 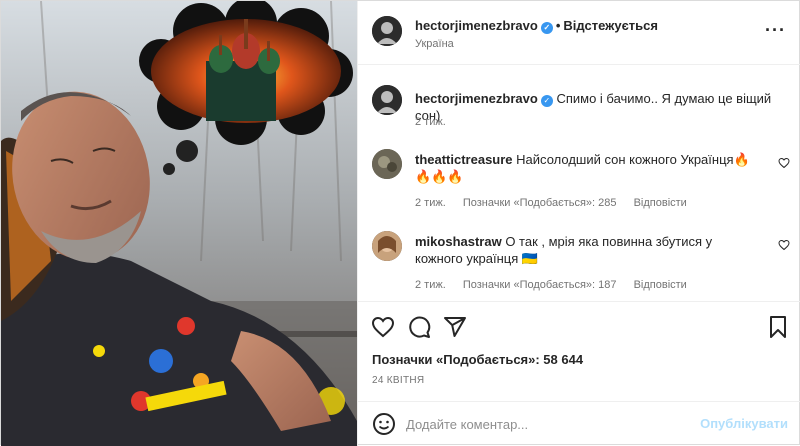 What do you see at coordinates (477, 359) in the screenshot?
I see `post-likes-count: Позначки «Подобається»: 58 644` at bounding box center [477, 359].